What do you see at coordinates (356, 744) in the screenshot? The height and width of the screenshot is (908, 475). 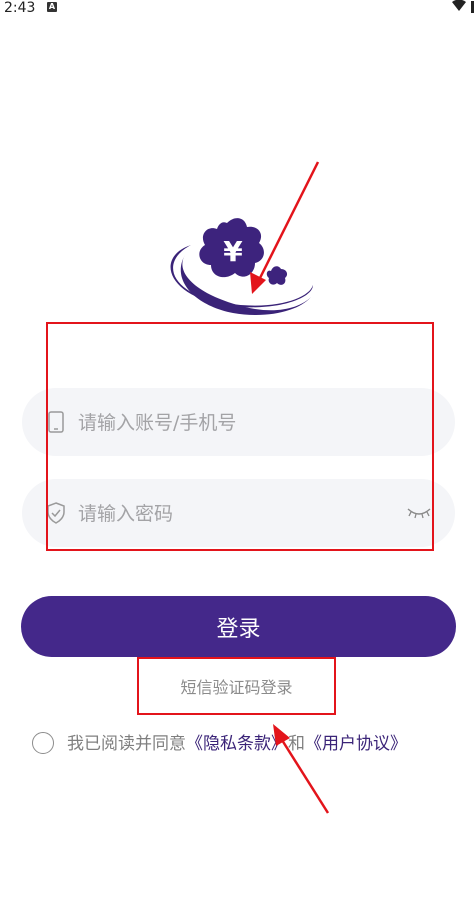 I see `user-agreement-link: 《用户协议》` at bounding box center [356, 744].